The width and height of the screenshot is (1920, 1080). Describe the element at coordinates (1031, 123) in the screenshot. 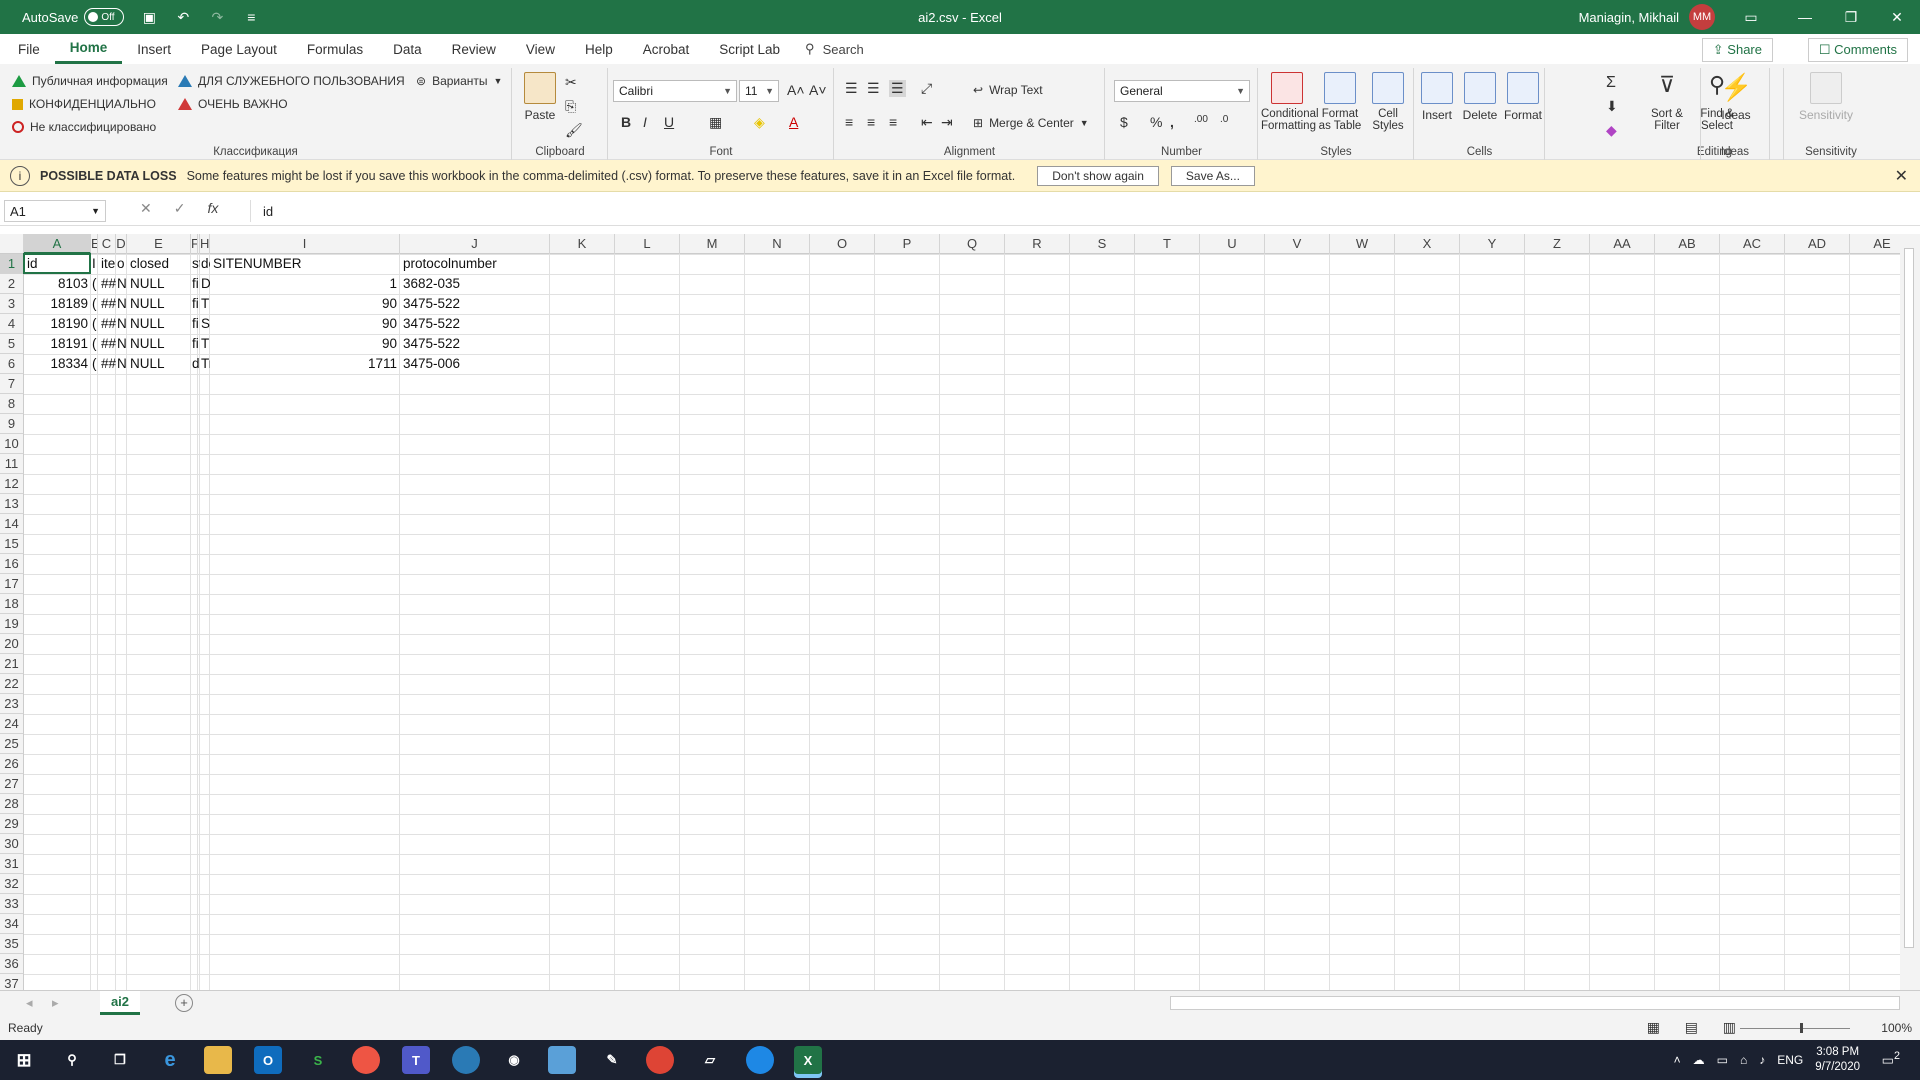

I see `merge-center-button: ⊞ Merge & Center ▼` at that location.